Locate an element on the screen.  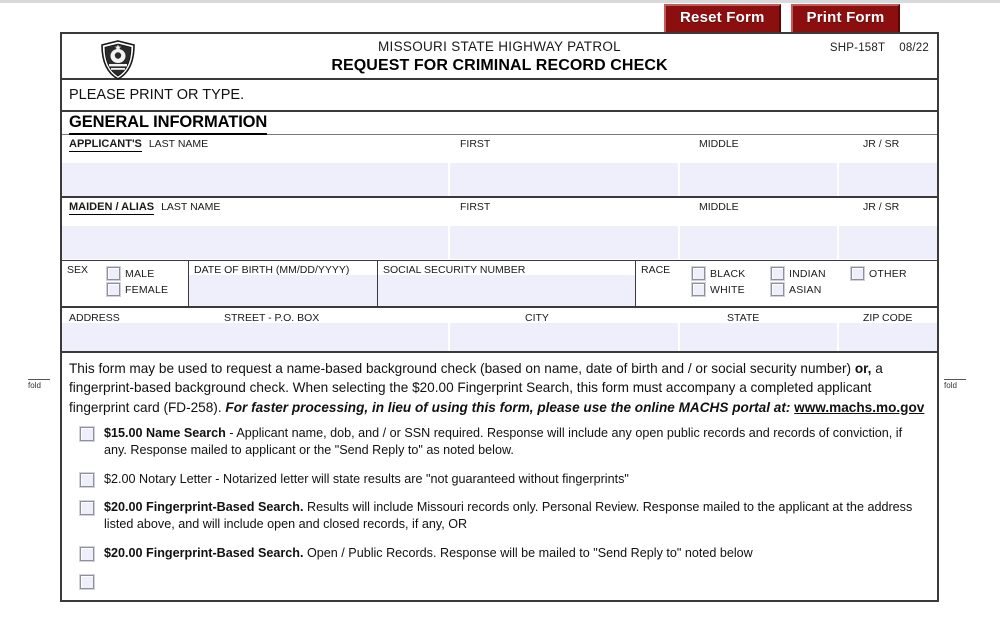
organization-name: MISSOURI STATE HIGHWAY PATROL is located at coordinates (499, 46).